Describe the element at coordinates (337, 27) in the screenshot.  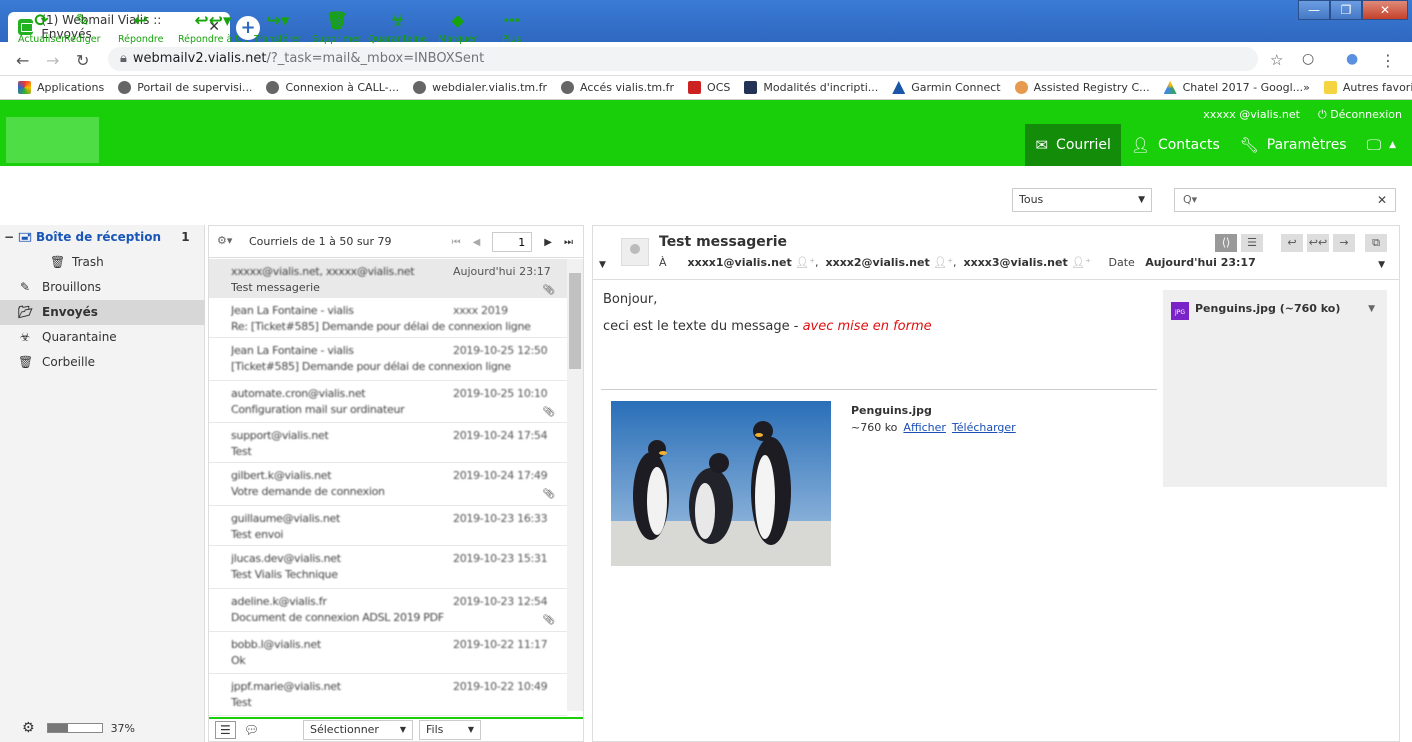
I see `delete-button: 🗑︎ Supprimer` at that location.